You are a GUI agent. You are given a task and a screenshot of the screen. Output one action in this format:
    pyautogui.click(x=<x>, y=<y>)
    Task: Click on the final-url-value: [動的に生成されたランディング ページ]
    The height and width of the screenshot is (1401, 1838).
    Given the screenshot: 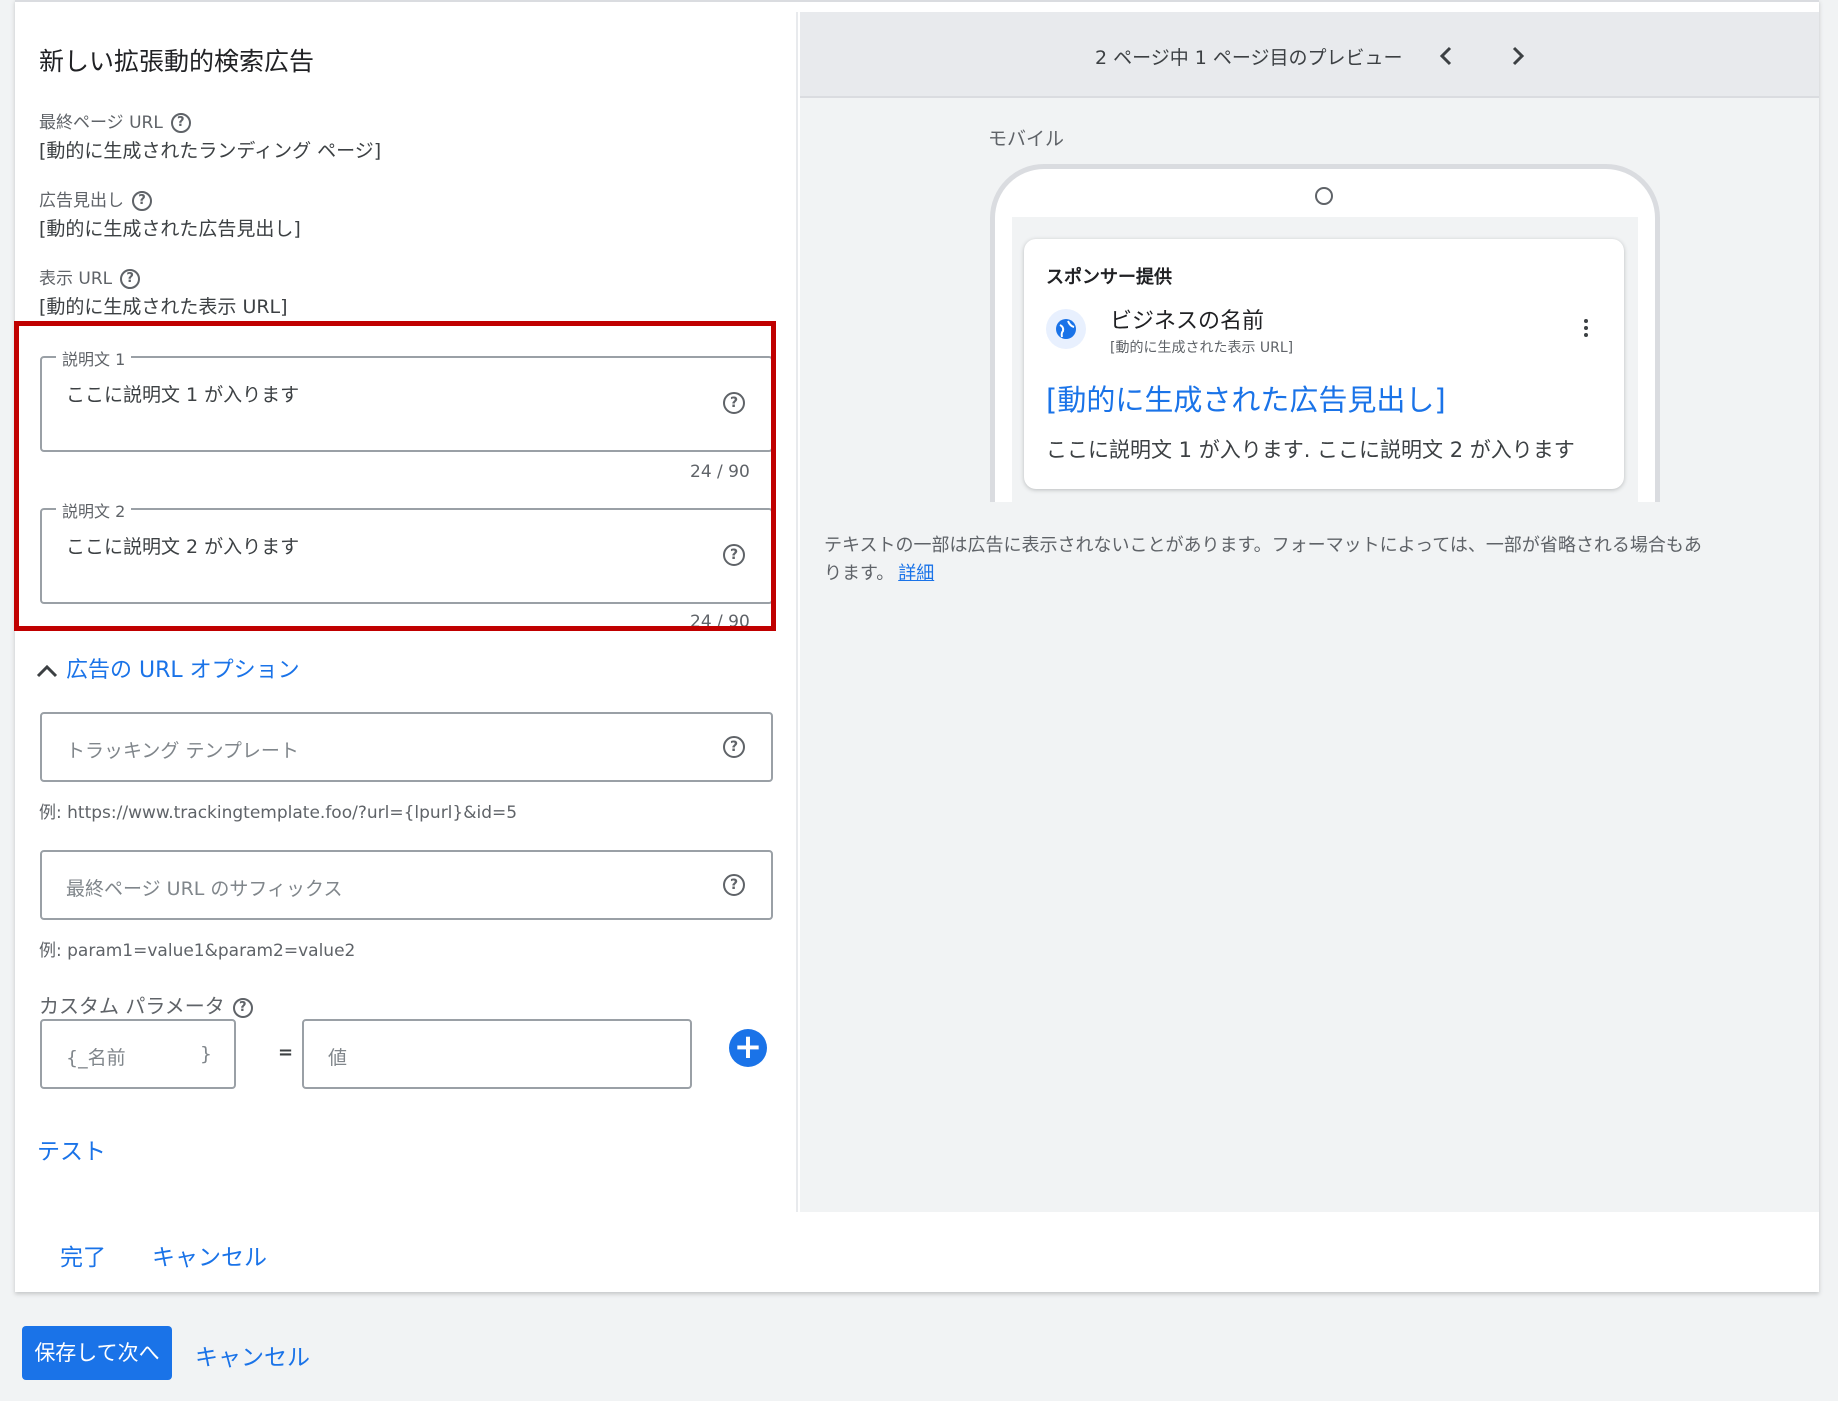 What is the action you would take?
    pyautogui.click(x=210, y=151)
    